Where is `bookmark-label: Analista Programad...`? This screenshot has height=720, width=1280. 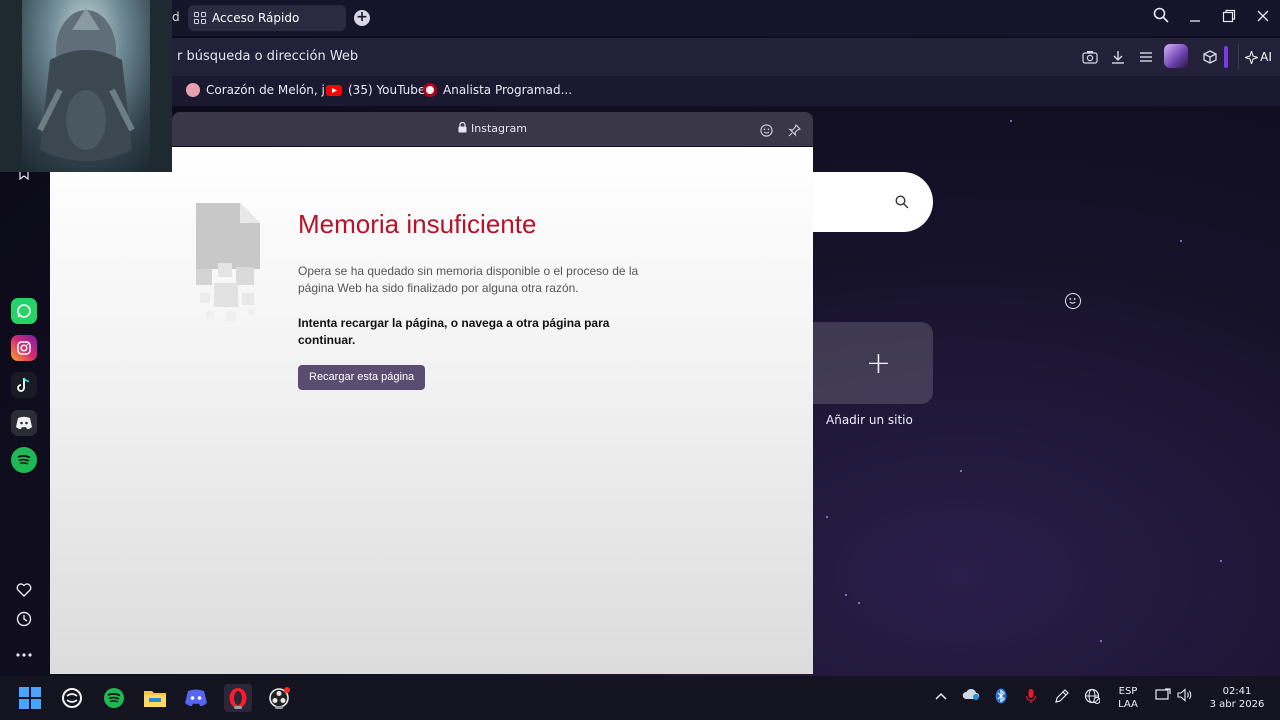 bookmark-label: Analista Programad... is located at coordinates (508, 90).